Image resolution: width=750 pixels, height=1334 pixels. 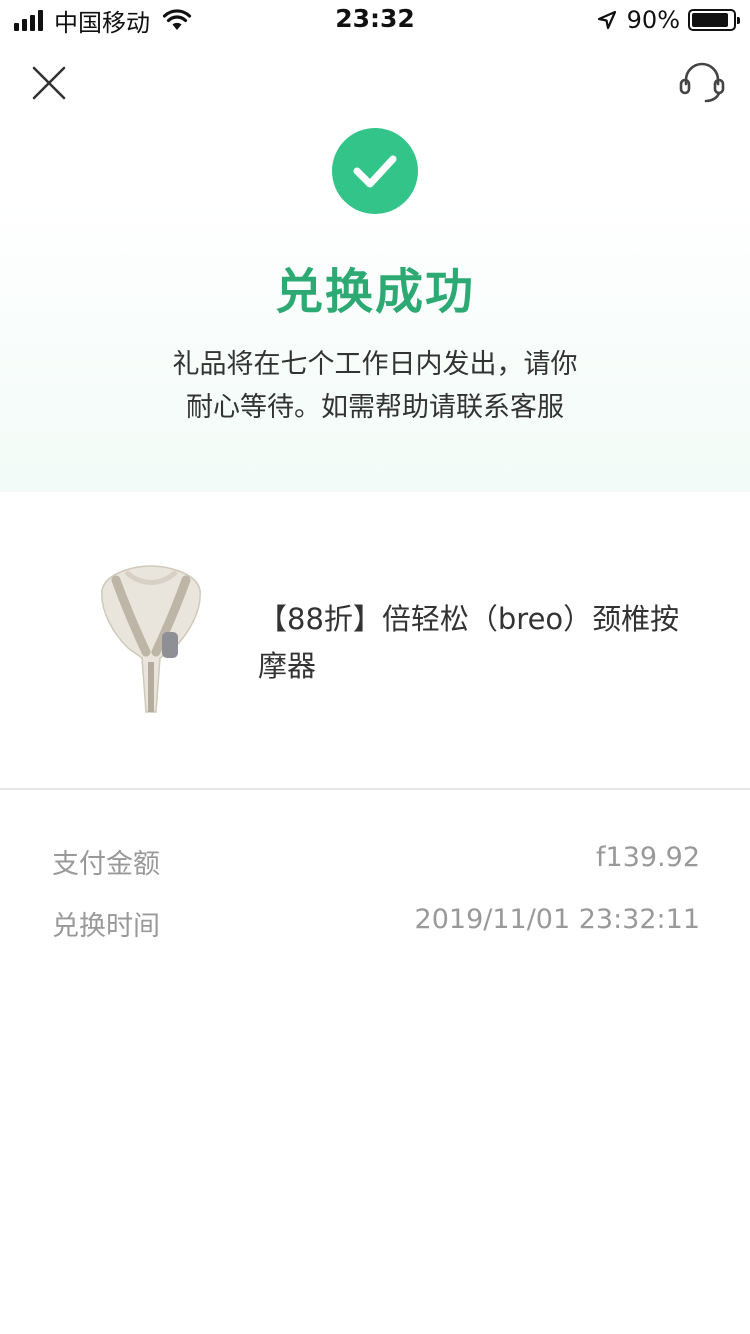 What do you see at coordinates (375, 171) in the screenshot?
I see `check-circle-icon` at bounding box center [375, 171].